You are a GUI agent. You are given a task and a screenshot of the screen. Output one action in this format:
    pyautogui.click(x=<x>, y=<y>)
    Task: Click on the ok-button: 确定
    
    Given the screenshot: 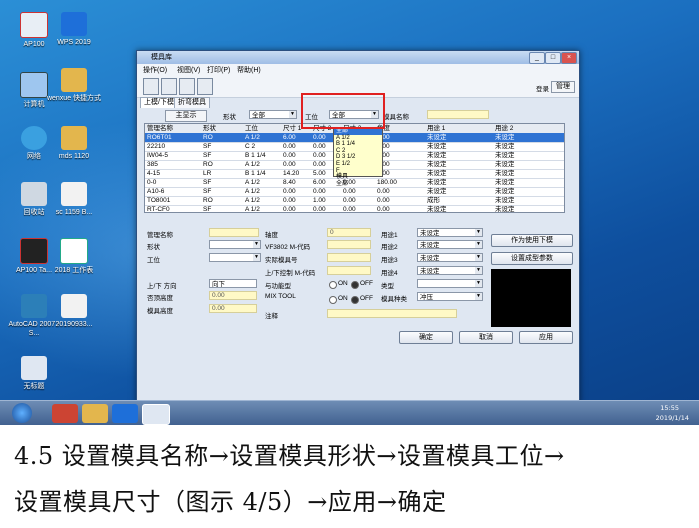 What is the action you would take?
    pyautogui.click(x=426, y=337)
    